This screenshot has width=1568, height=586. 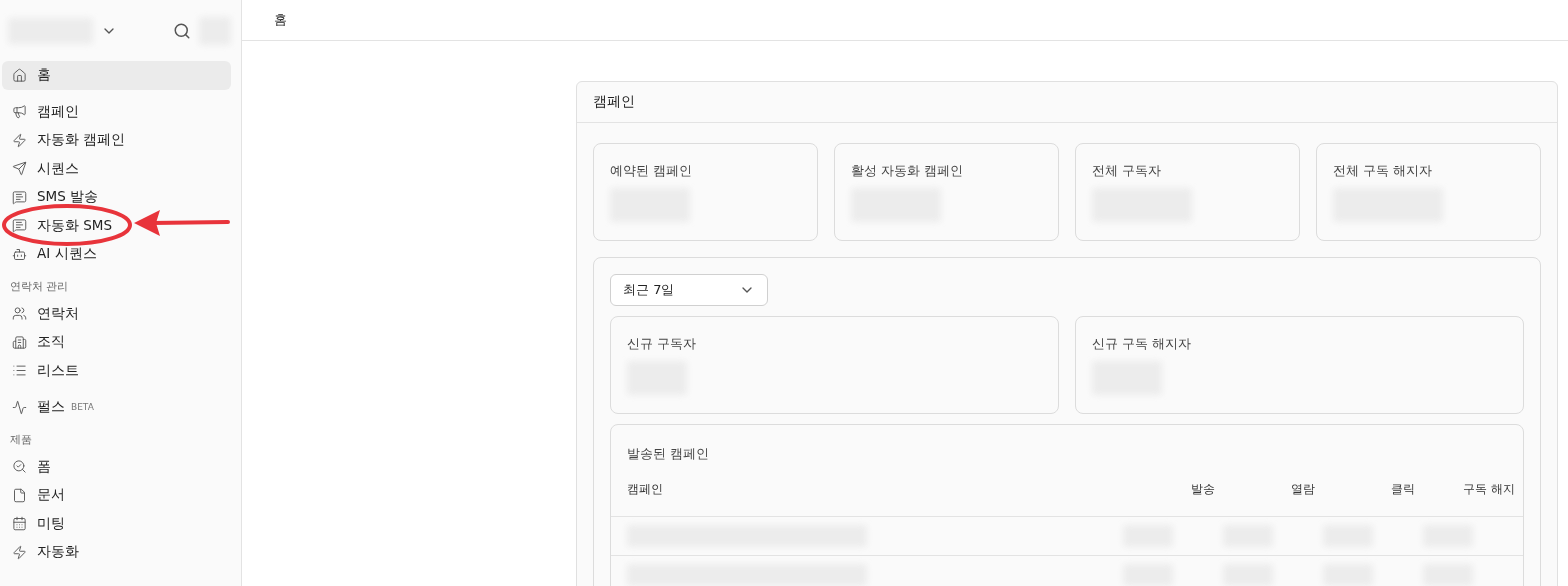 I want to click on sidebar-item: 펄스 BETA, so click(x=116, y=407).